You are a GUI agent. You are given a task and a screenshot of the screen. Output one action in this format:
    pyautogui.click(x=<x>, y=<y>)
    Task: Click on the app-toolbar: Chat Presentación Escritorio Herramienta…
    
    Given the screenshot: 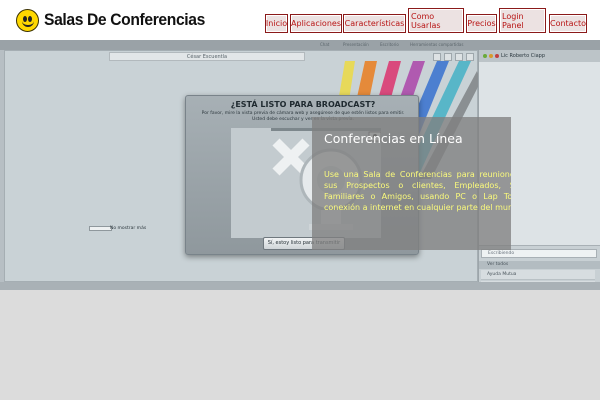 What is the action you would take?
    pyautogui.click(x=300, y=45)
    